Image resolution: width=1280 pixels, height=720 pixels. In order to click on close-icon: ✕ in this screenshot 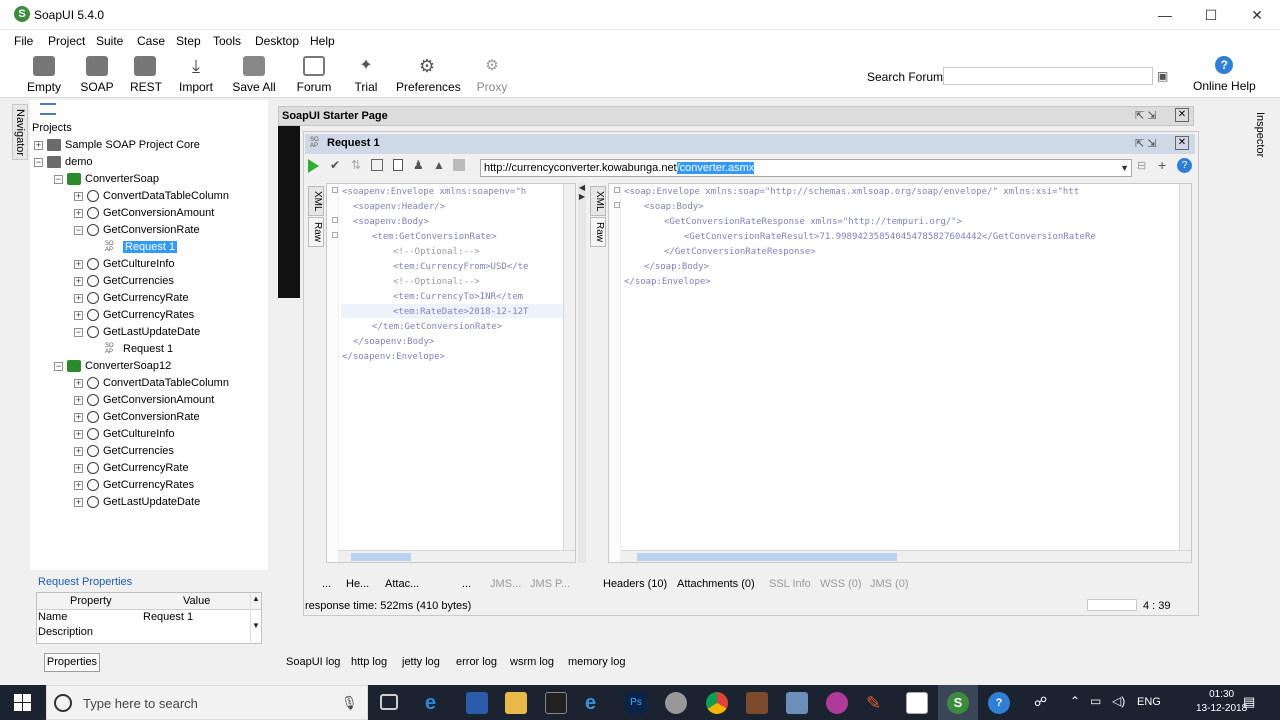, I will do `click(1182, 115)`.